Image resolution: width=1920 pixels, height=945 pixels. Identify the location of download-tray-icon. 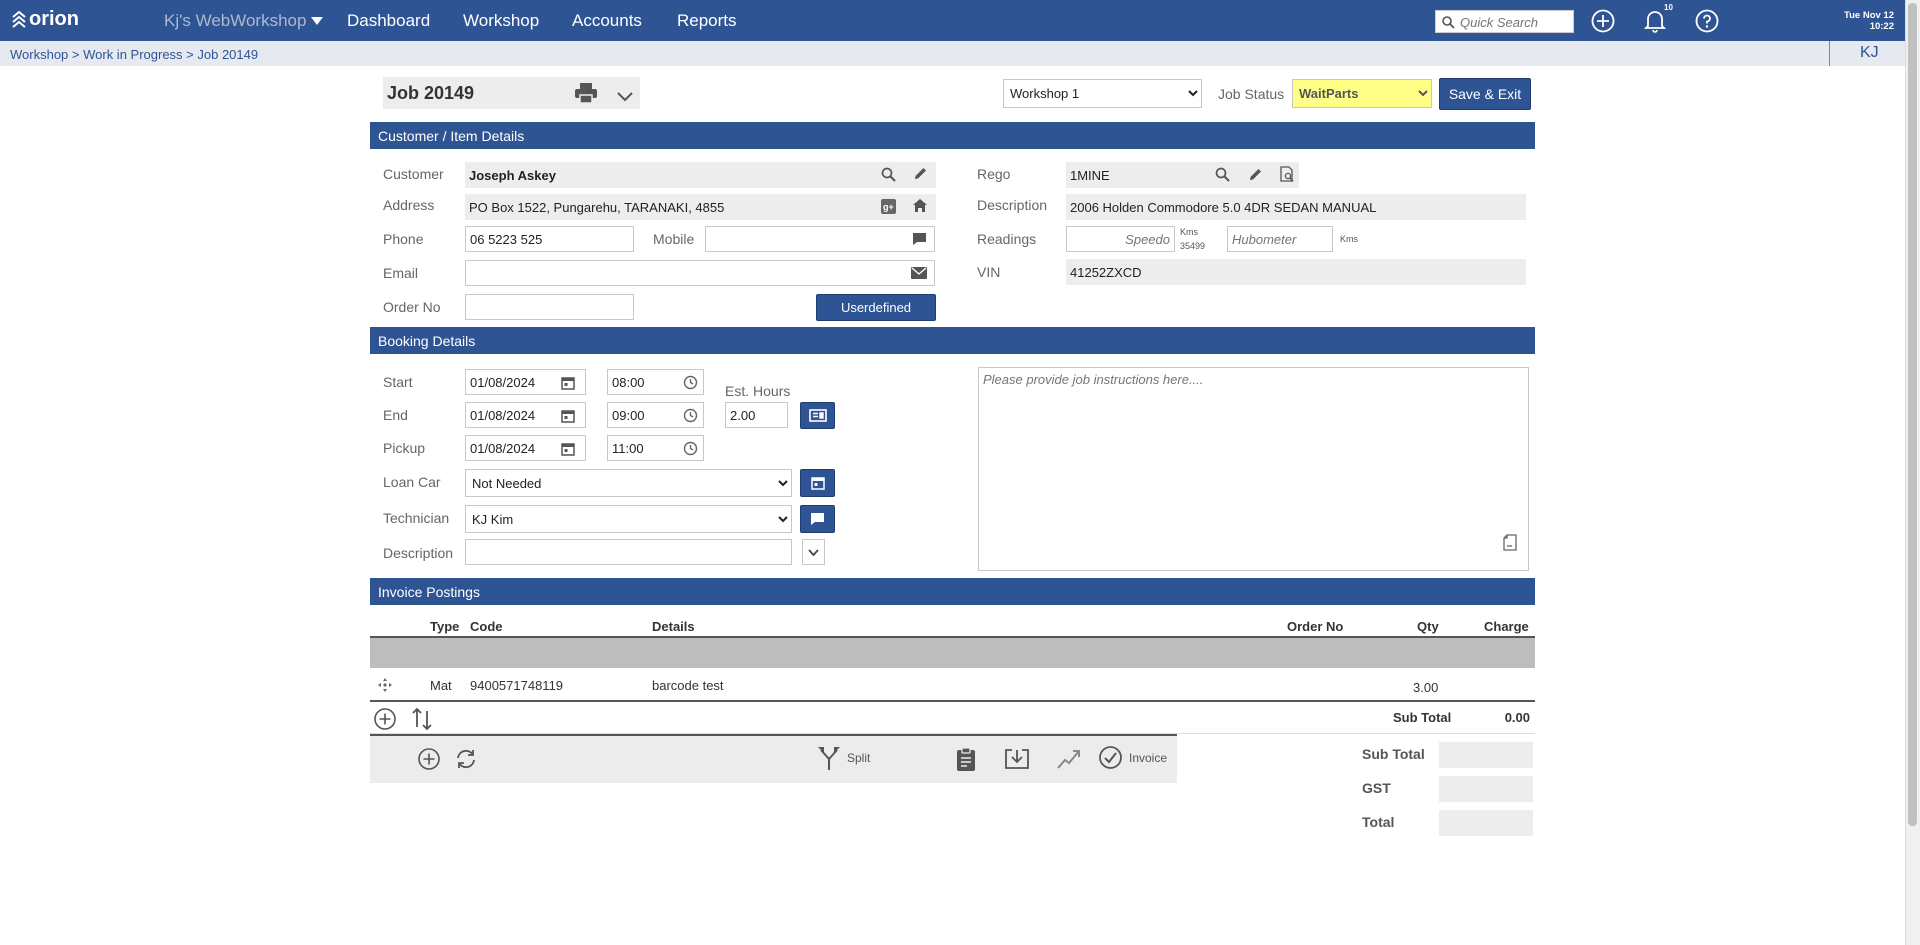
(1017, 759).